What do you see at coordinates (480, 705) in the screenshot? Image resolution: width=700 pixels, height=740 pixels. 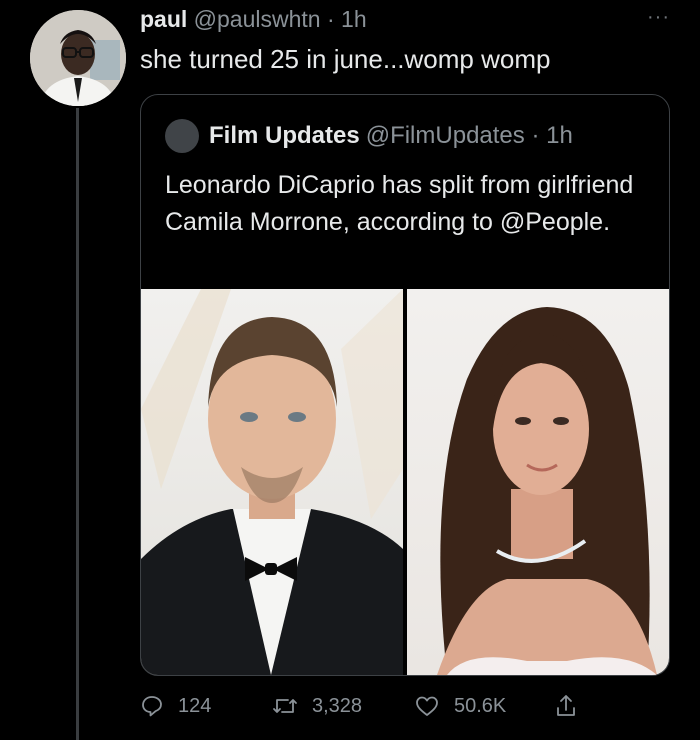 I see `like-count: 50.6K` at bounding box center [480, 705].